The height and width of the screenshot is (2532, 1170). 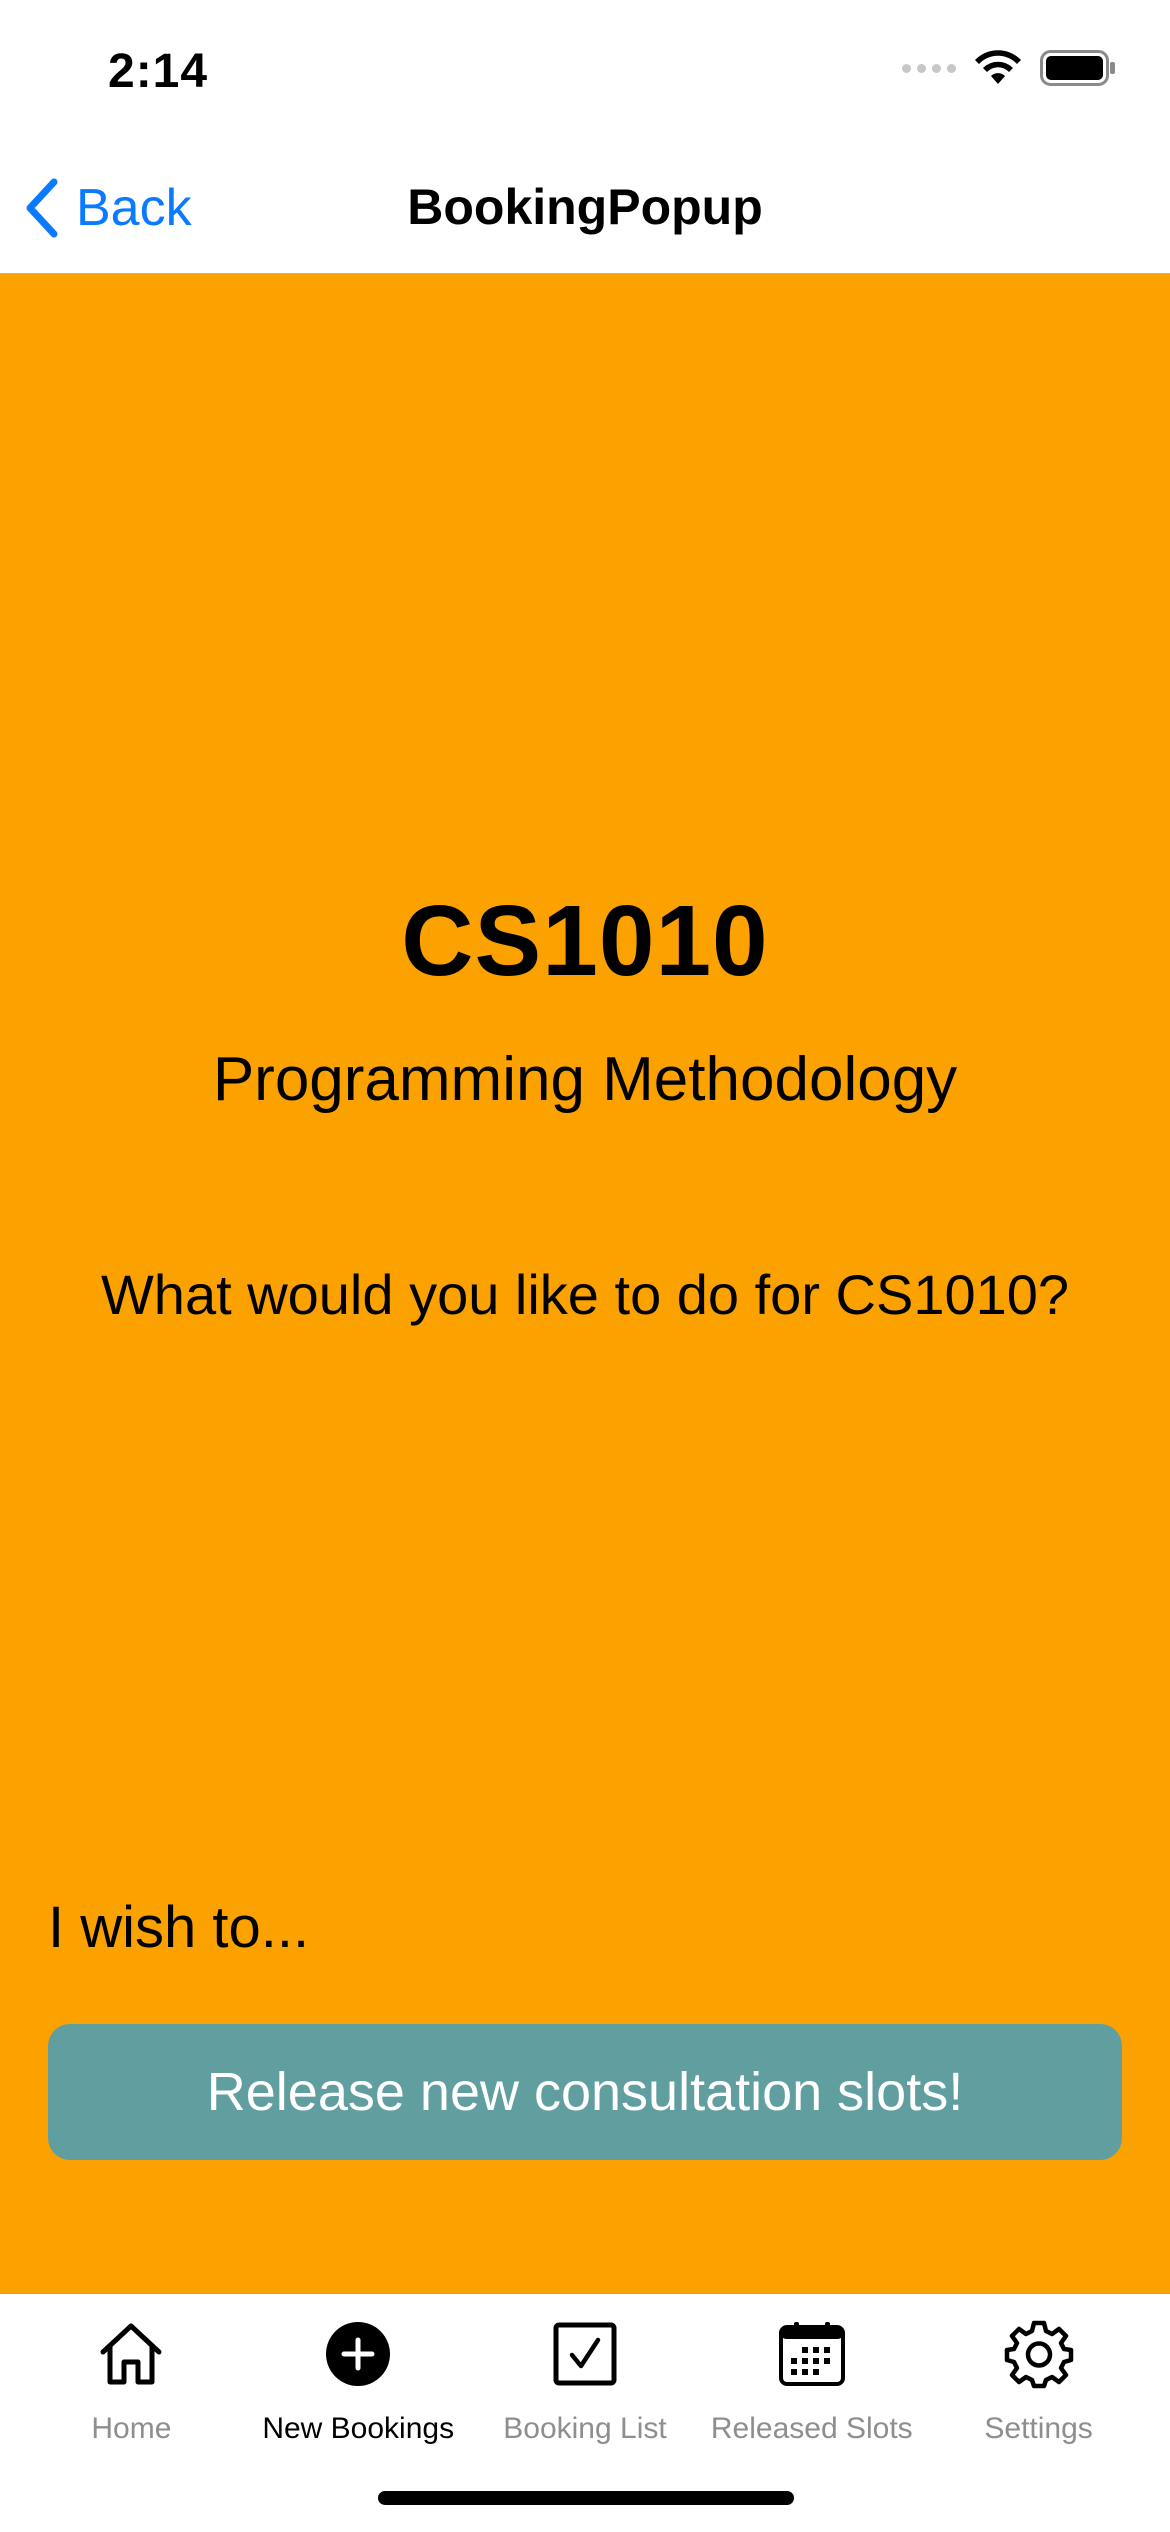 I want to click on navigation-bar: Back BookingPopup, so click(x=585, y=212).